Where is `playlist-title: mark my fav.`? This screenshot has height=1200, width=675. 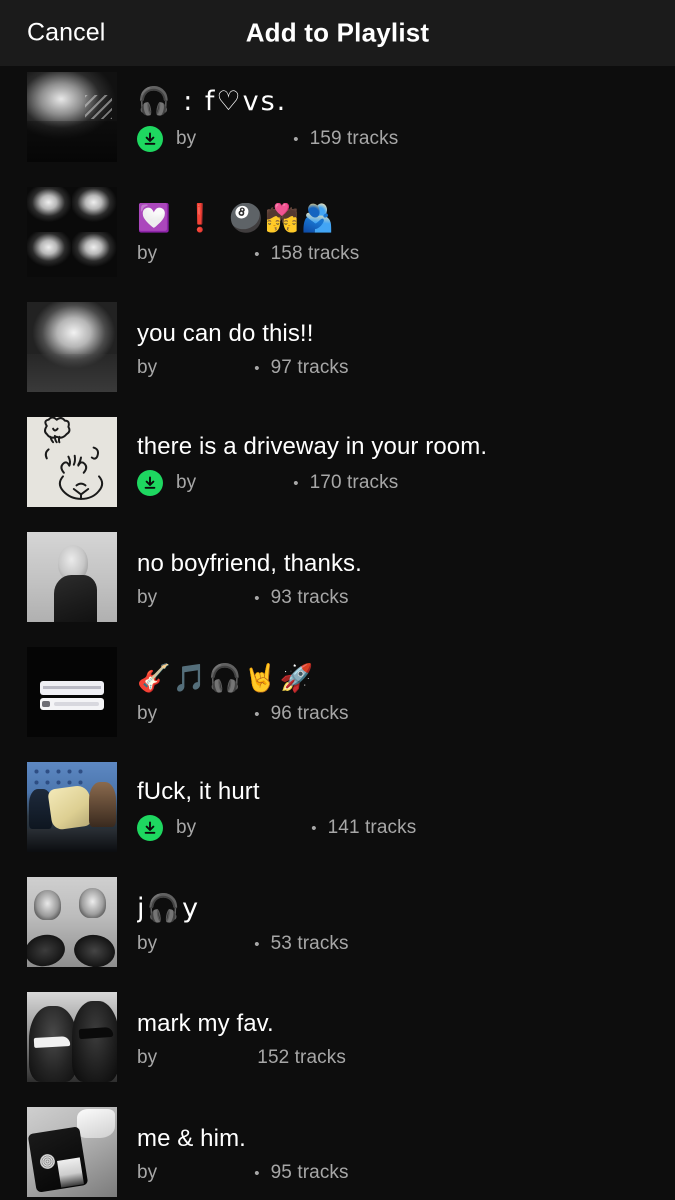 playlist-title: mark my fav. is located at coordinates (205, 1023).